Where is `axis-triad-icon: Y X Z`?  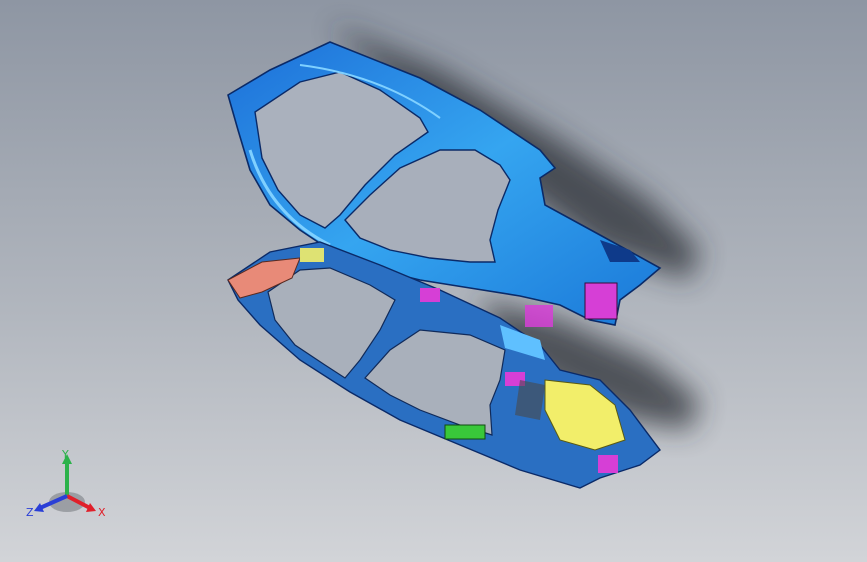 axis-triad-icon: Y X Z is located at coordinates (66, 483).